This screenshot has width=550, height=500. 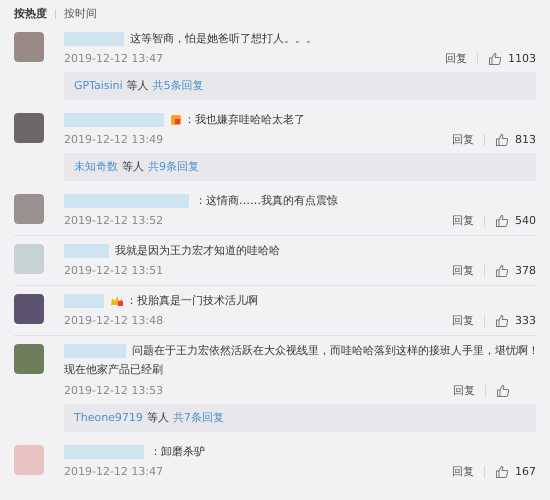 I want to click on sort-tab: 按时间, so click(x=80, y=14).